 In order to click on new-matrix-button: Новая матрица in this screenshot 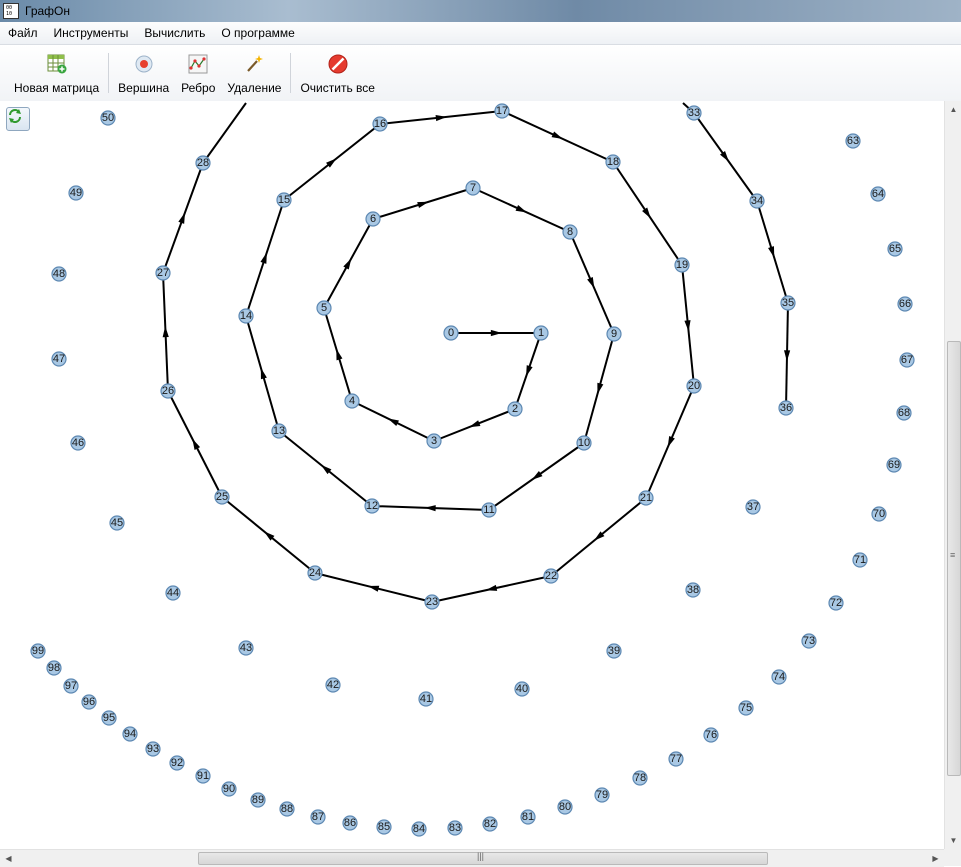, I will do `click(56, 73)`.